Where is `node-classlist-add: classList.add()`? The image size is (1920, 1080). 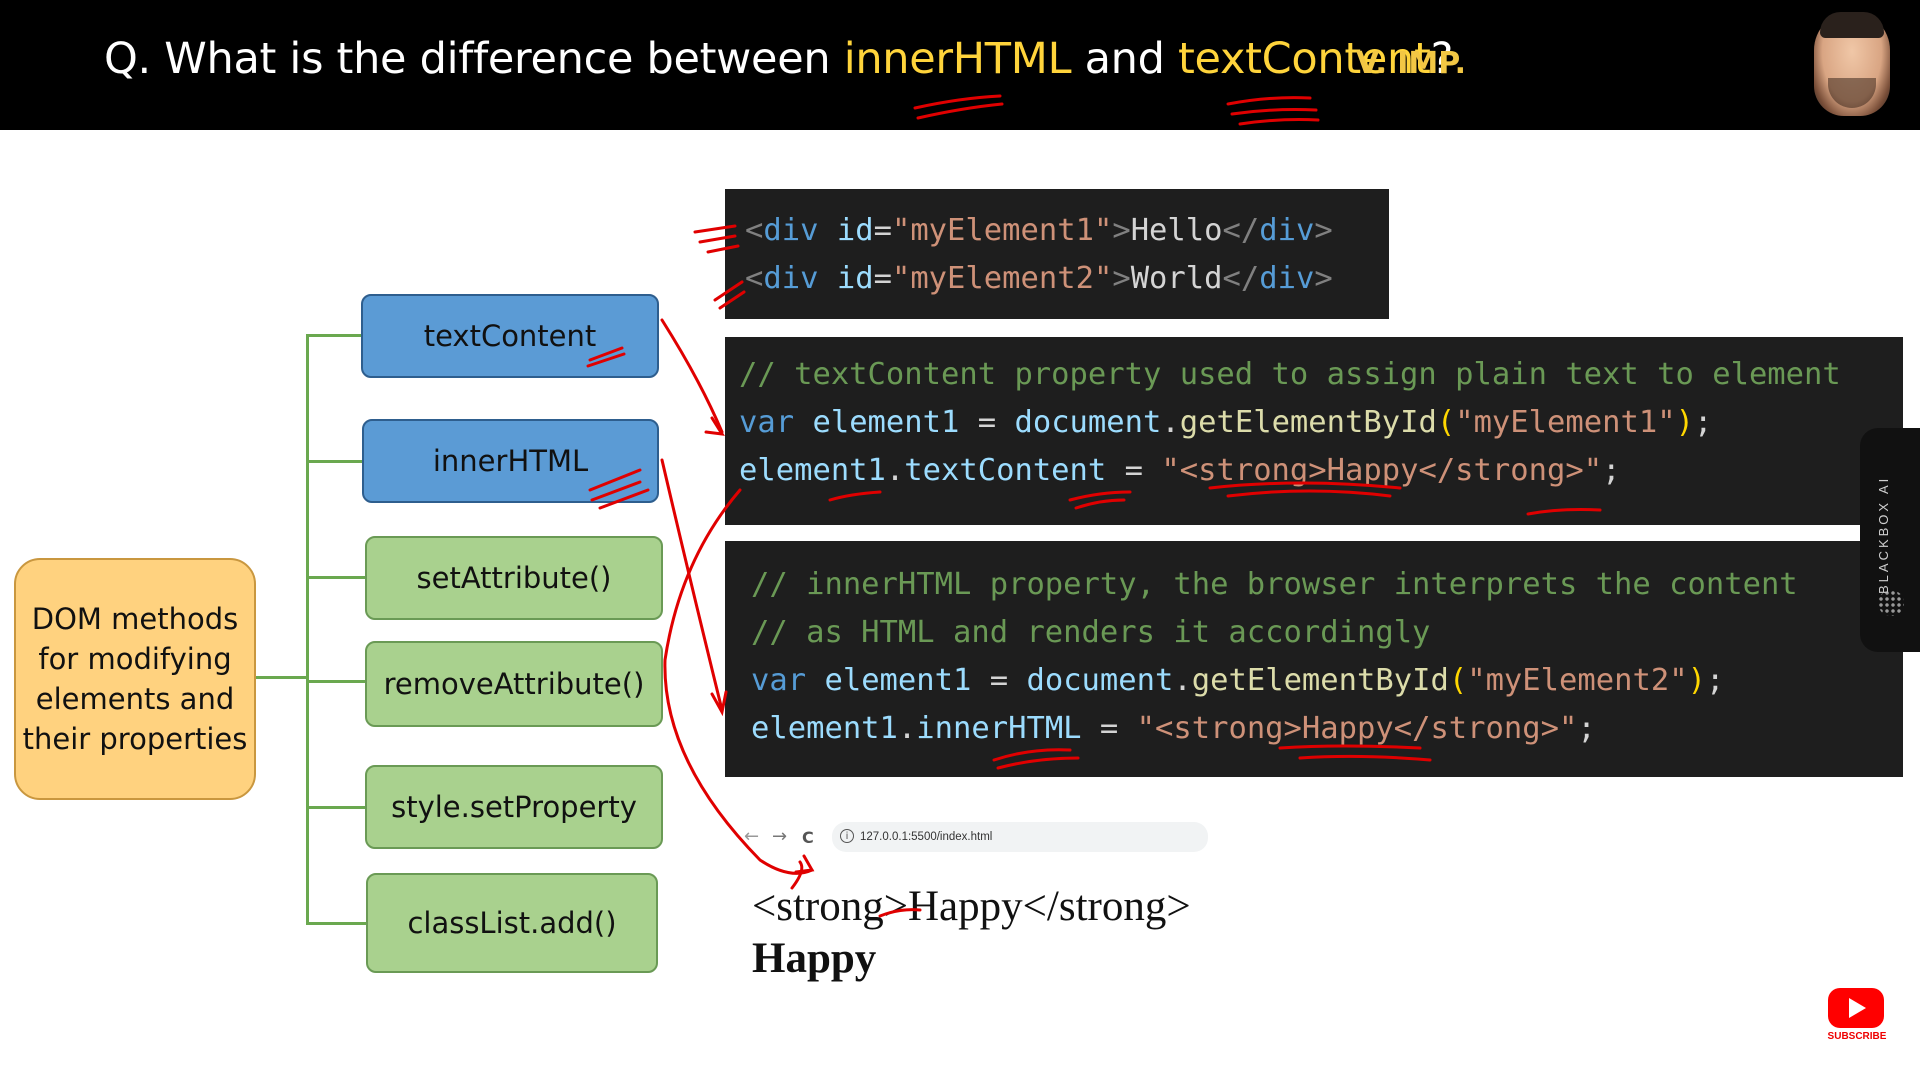
node-classlist-add: classList.add() is located at coordinates (512, 923).